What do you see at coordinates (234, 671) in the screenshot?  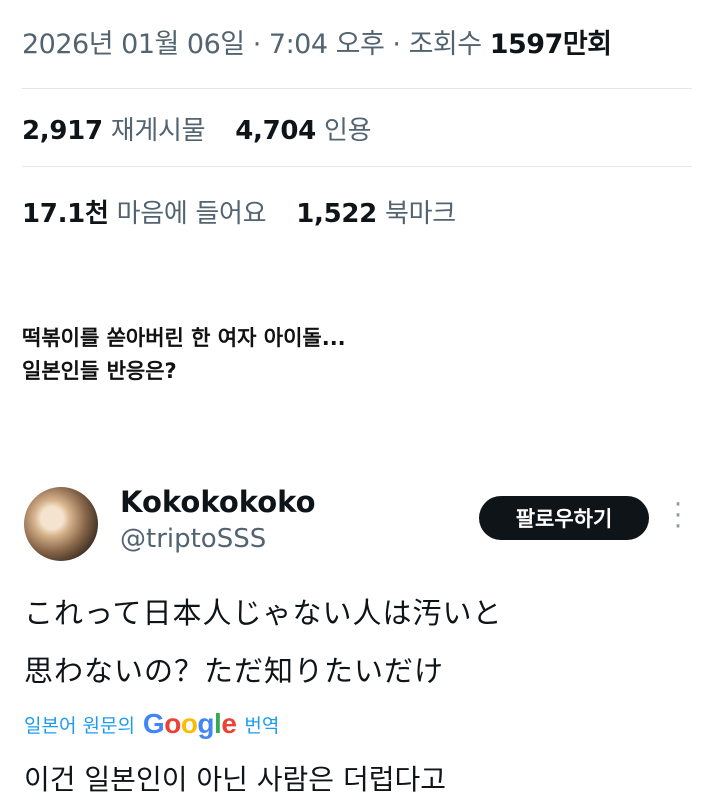 I see `reply-text-line: 思わないの？ただ知りたいだけ` at bounding box center [234, 671].